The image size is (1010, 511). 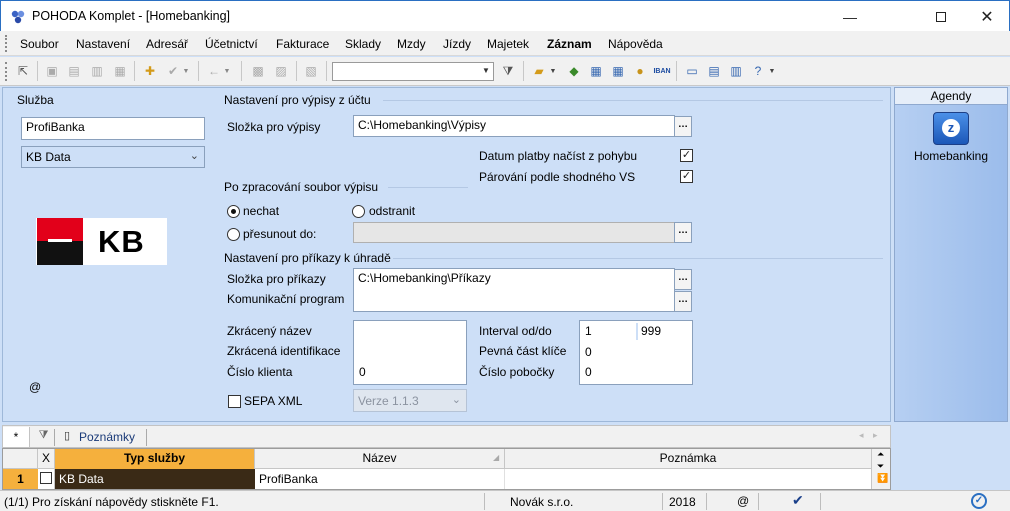 I want to click on scroll-right-icon: ▸, so click(x=875, y=435).